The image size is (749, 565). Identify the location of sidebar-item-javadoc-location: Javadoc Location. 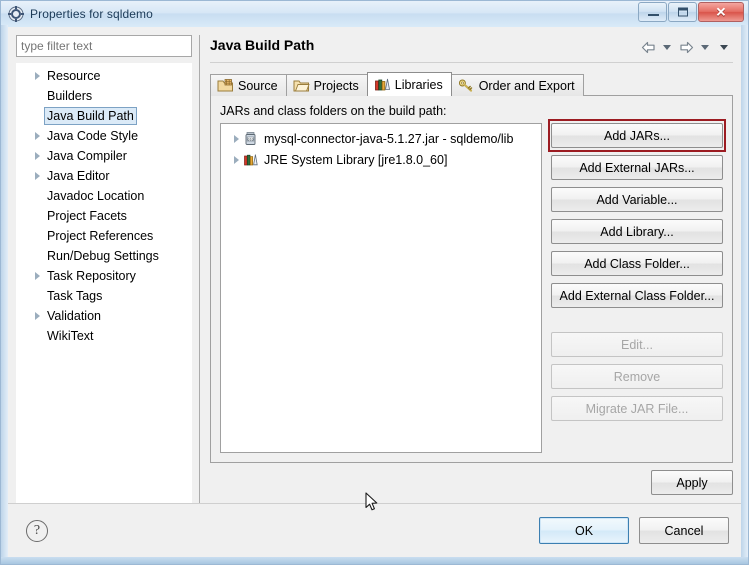
(104, 196).